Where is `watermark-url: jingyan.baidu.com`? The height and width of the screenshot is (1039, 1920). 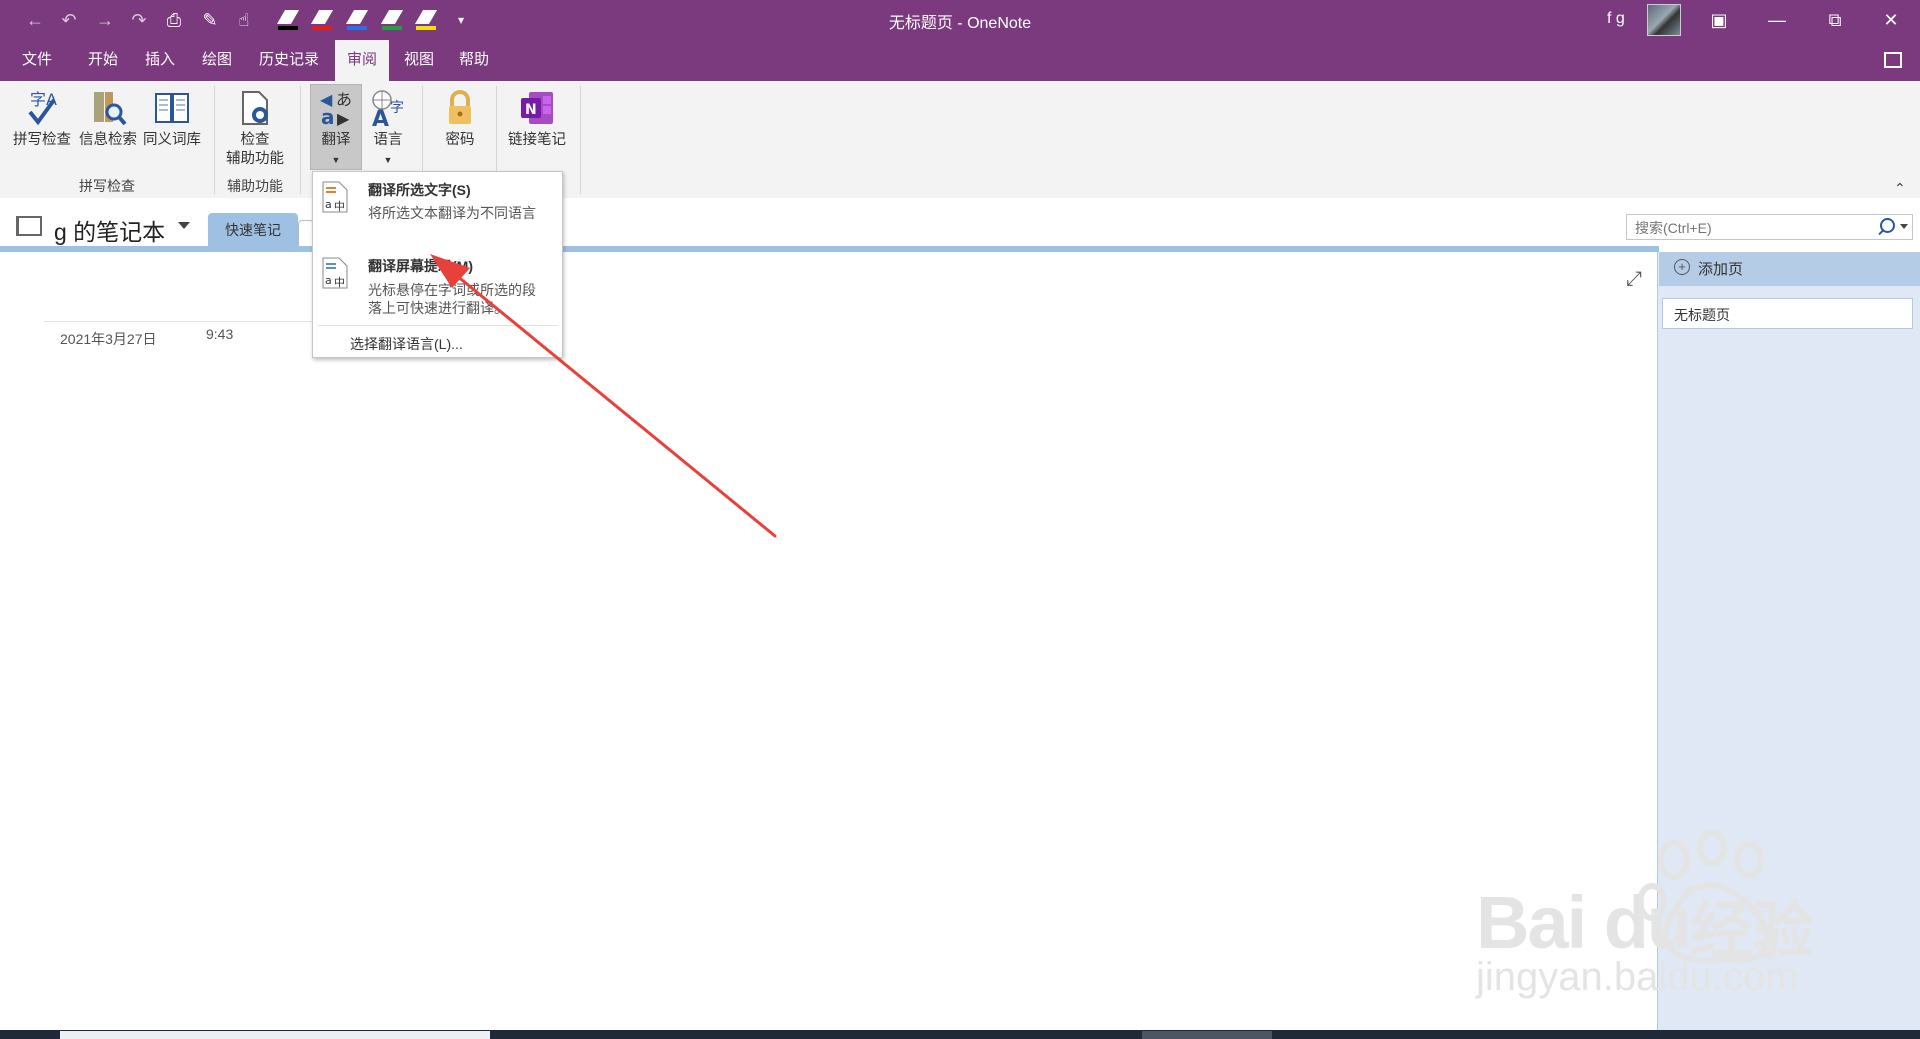 watermark-url: jingyan.baidu.com is located at coordinates (1637, 977).